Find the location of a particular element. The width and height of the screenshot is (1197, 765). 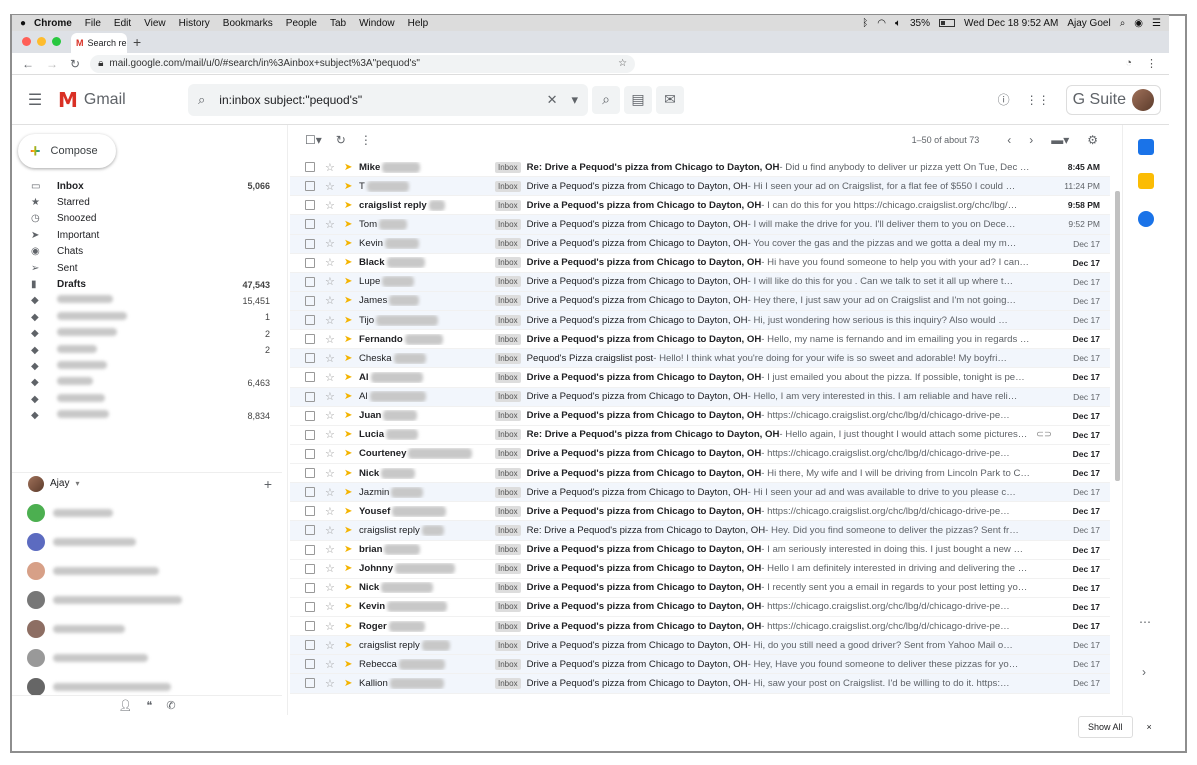

volume-icon: 🔈︎ is located at coordinates (898, 23).